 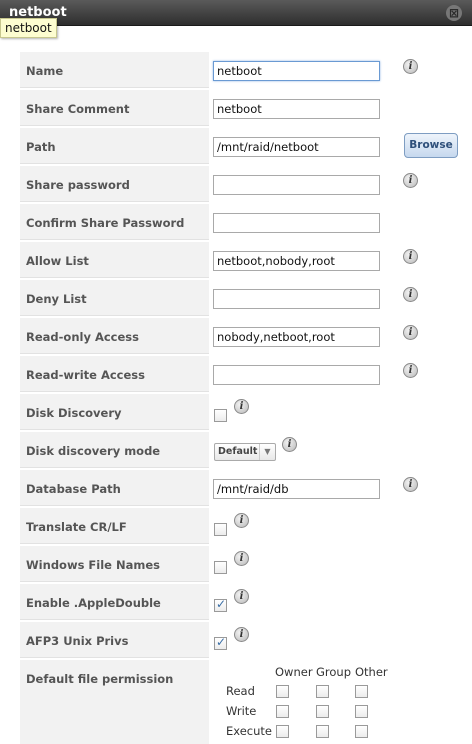 I want to click on row-deny-list: Deny List i, so click(x=243, y=299).